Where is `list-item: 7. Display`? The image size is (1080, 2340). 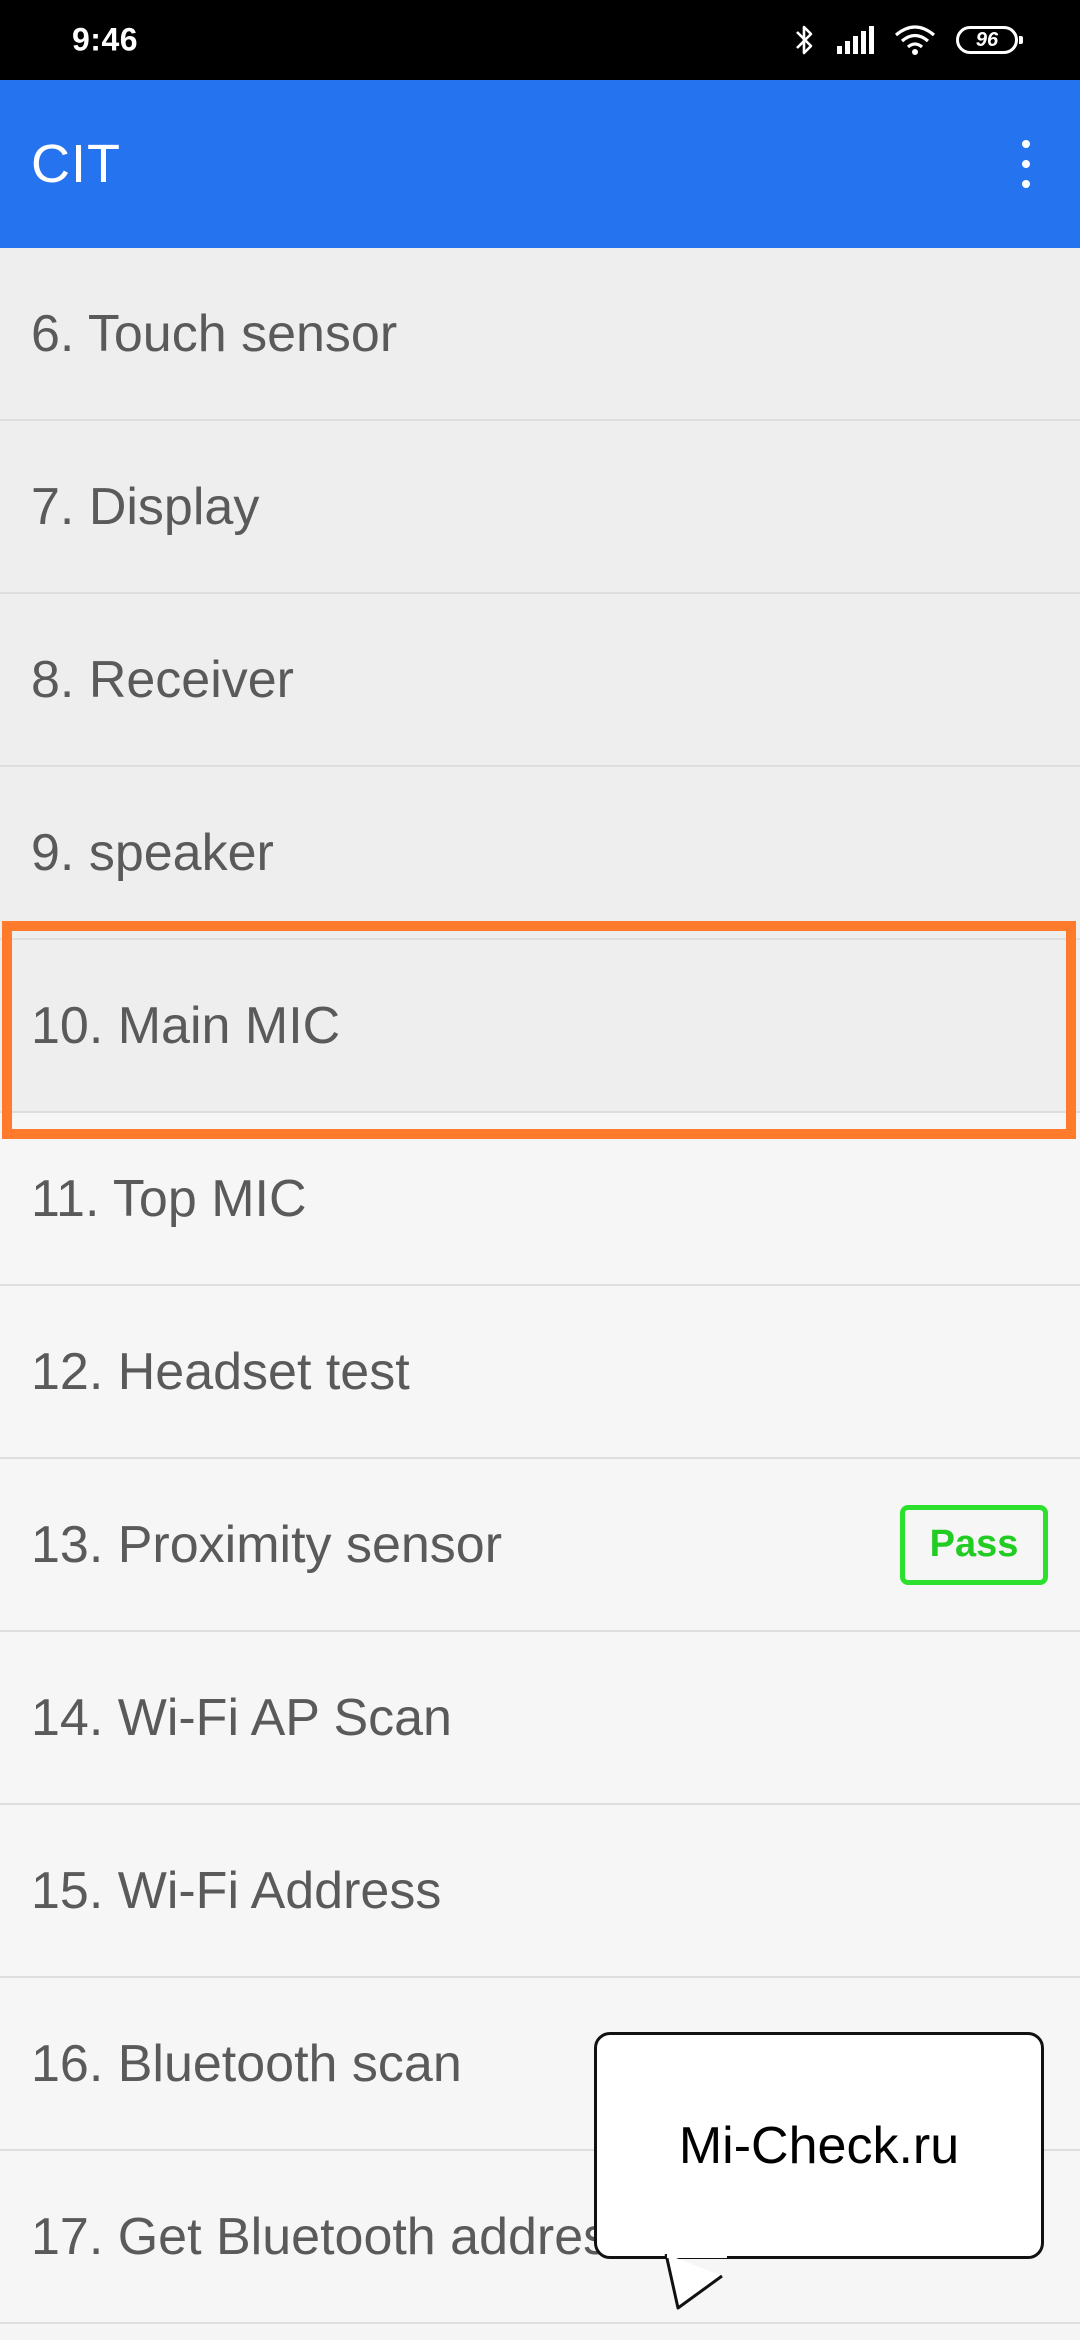
list-item: 7. Display is located at coordinates (540, 507).